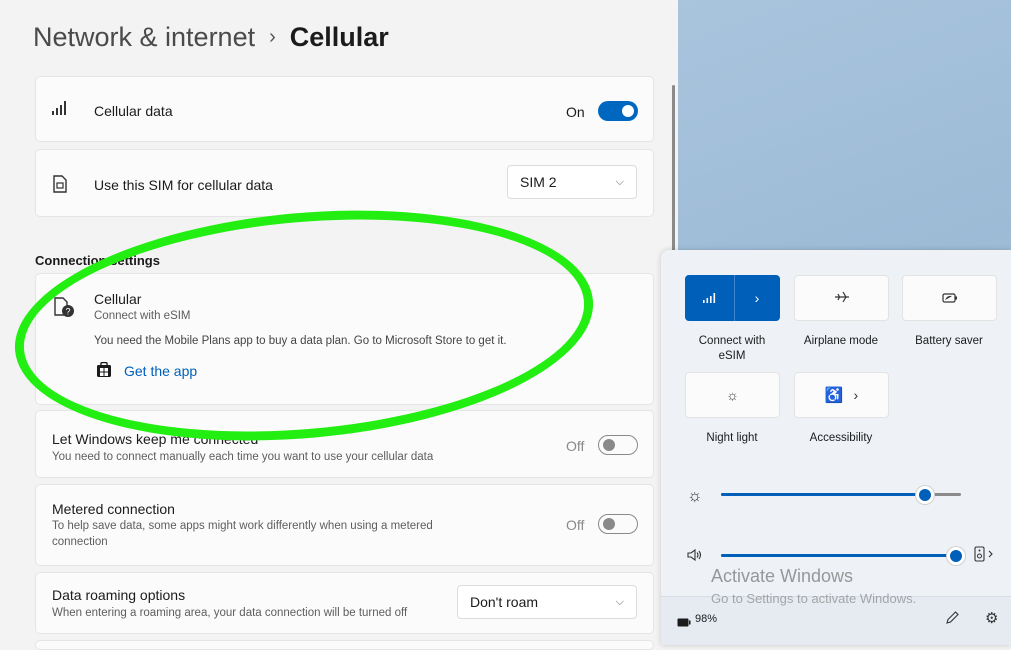  I want to click on get-the-app-link: Get the app, so click(160, 371).